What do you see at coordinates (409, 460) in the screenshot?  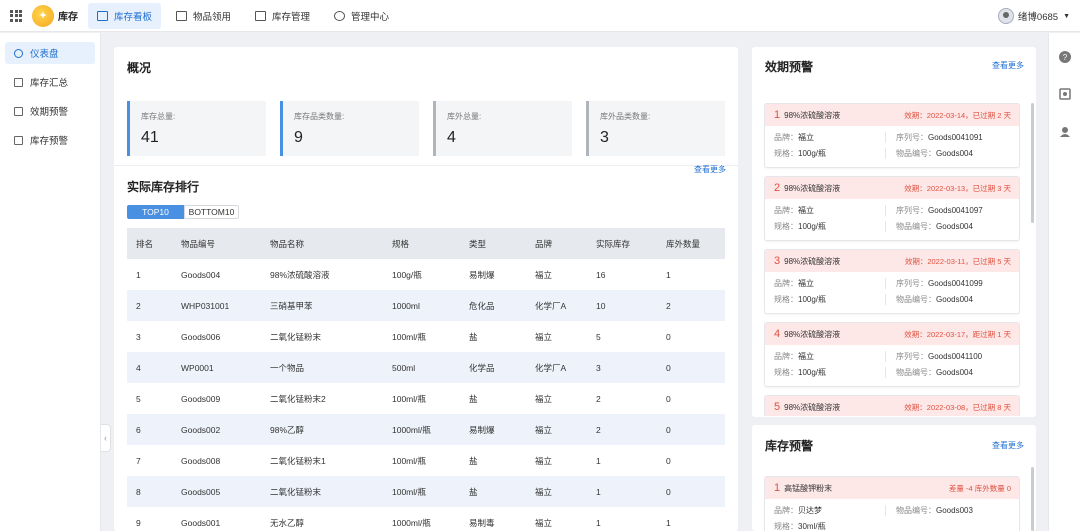 I see `table-cell: 100ml/瓶` at bounding box center [409, 460].